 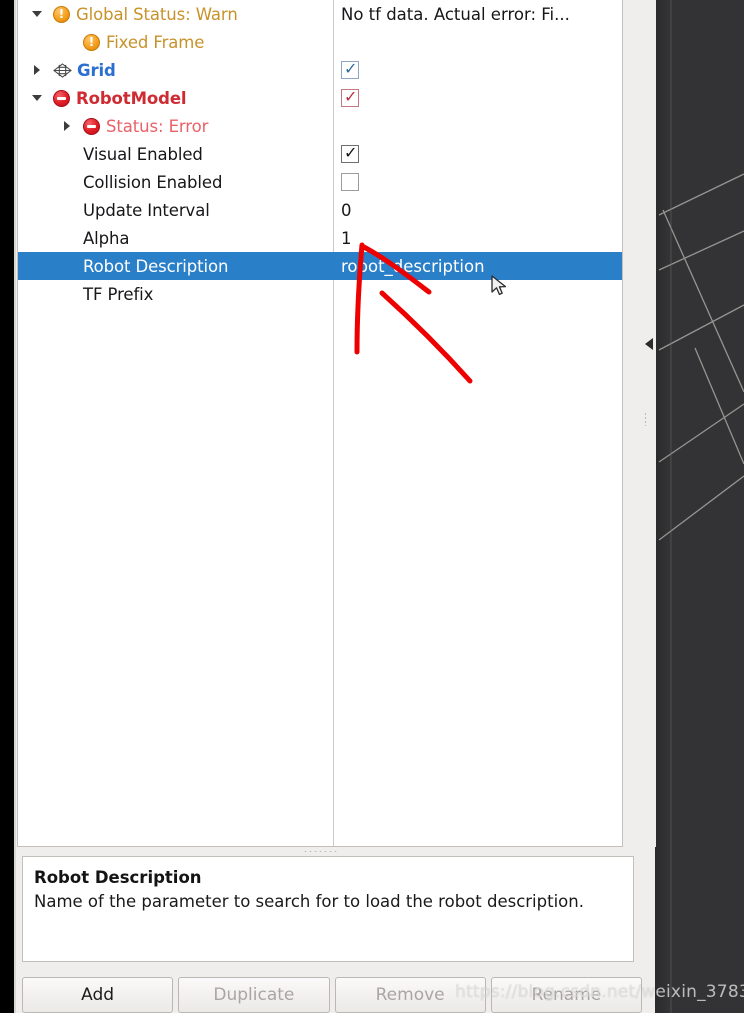 I want to click on watermark-text: https://blog.csdn.net/weixin_37834269, so click(x=599, y=992).